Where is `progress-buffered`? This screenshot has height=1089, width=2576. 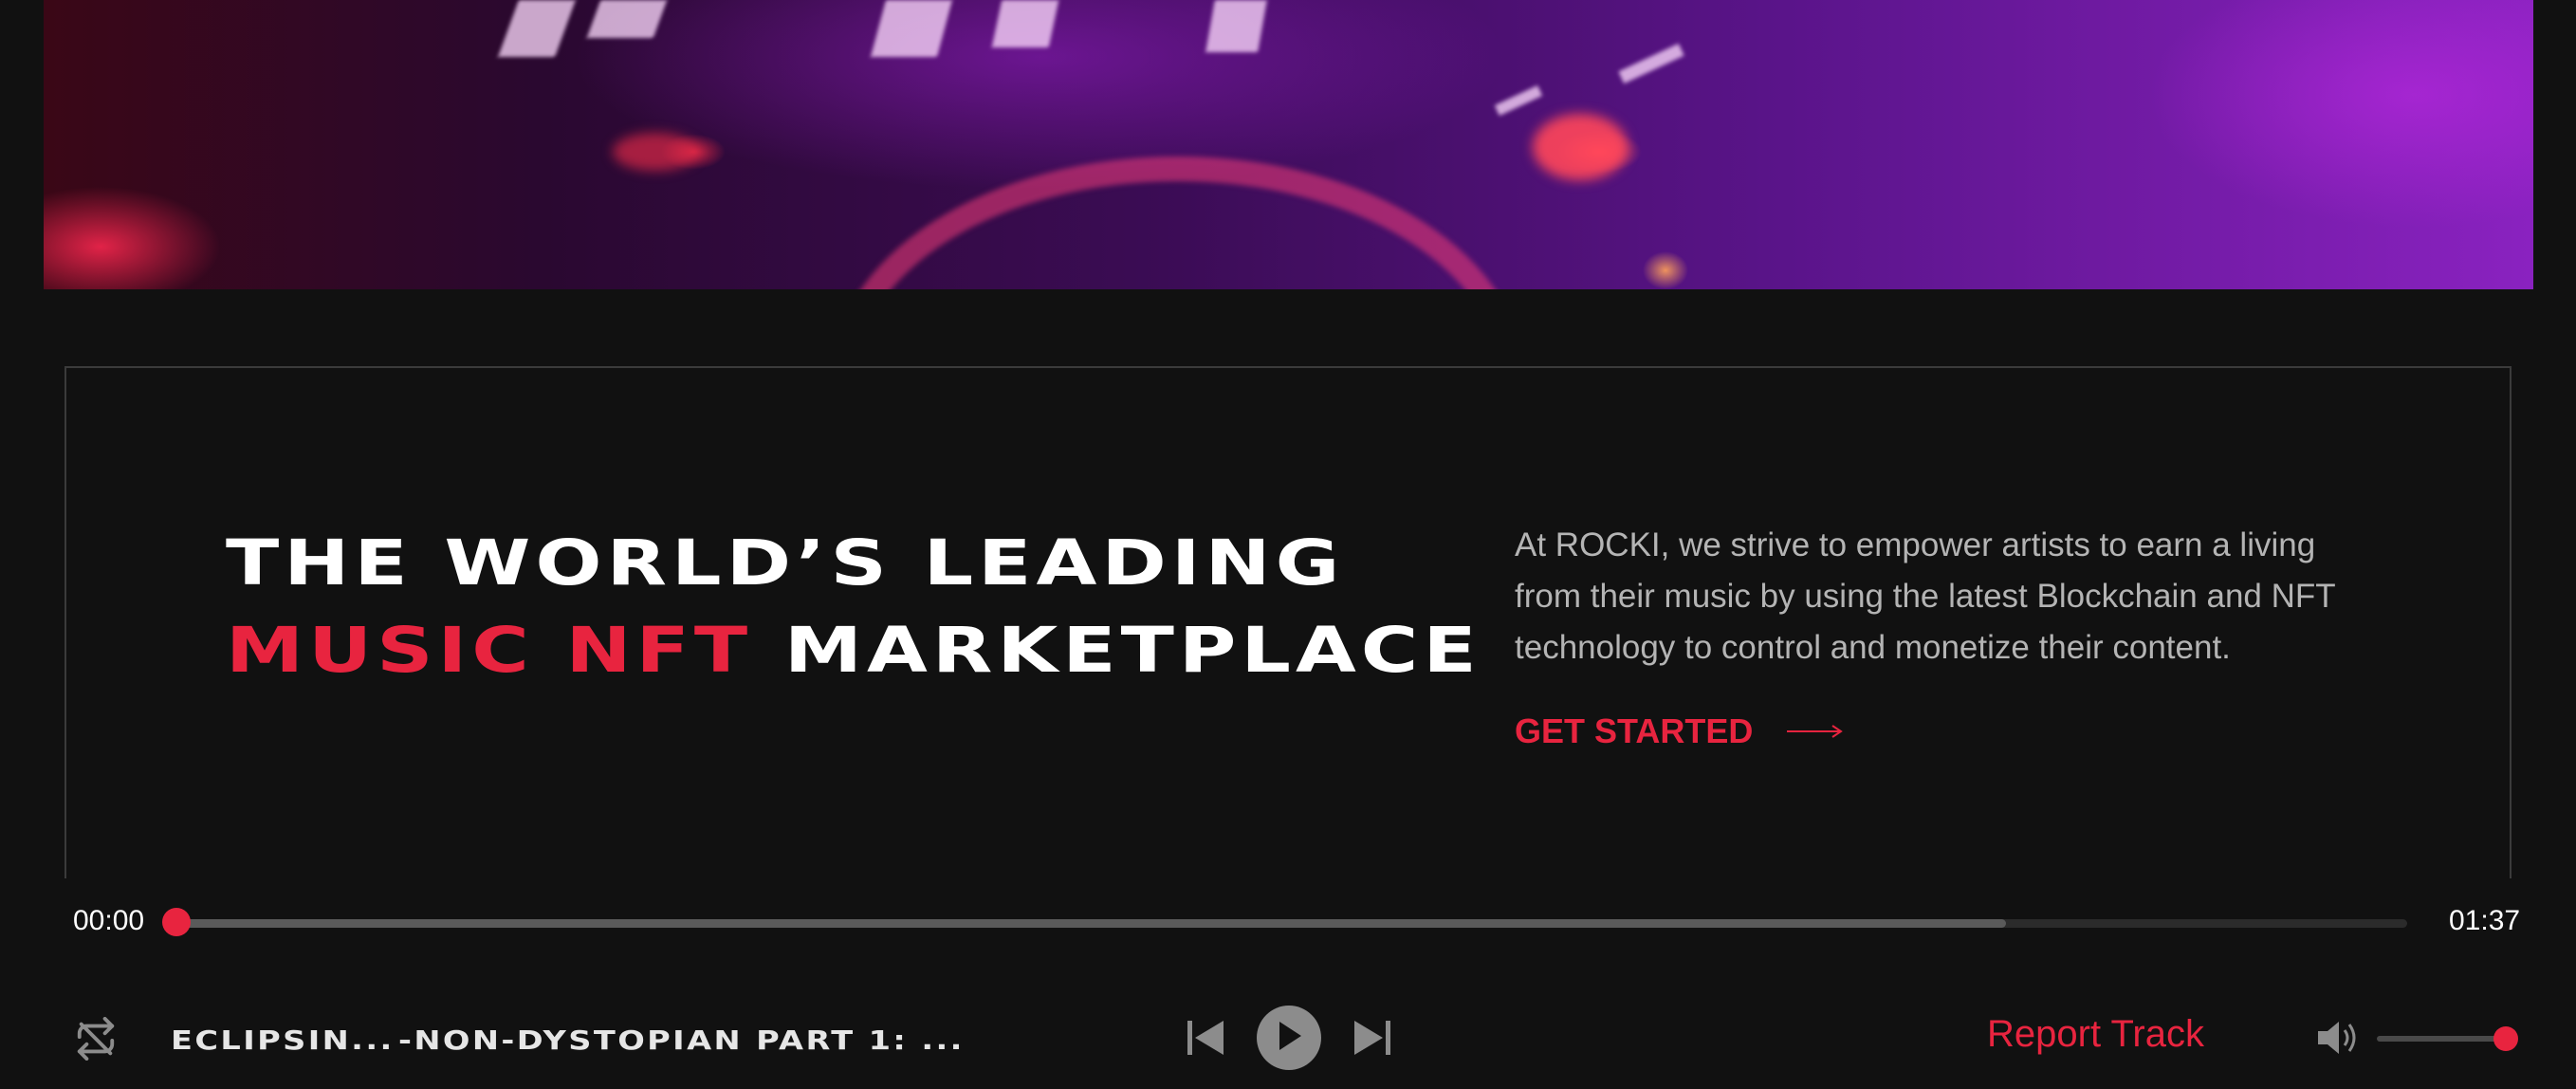
progress-buffered is located at coordinates (1091, 924).